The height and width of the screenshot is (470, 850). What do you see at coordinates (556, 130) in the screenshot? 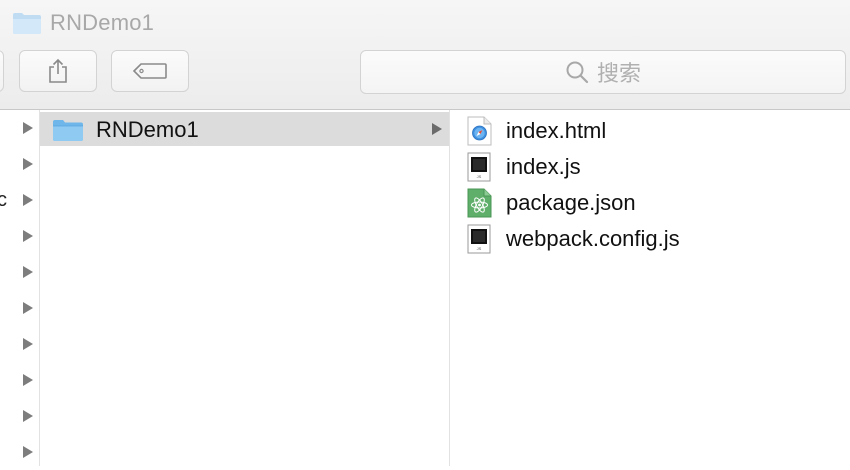
I see `file-name: index.html` at bounding box center [556, 130].